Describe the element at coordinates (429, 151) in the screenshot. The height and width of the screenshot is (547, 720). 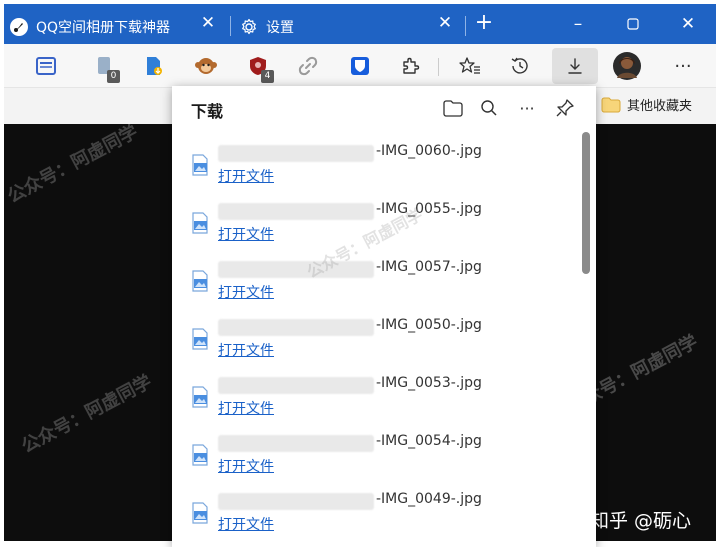
I see `file-name: -IMG_0060-.jpg` at that location.